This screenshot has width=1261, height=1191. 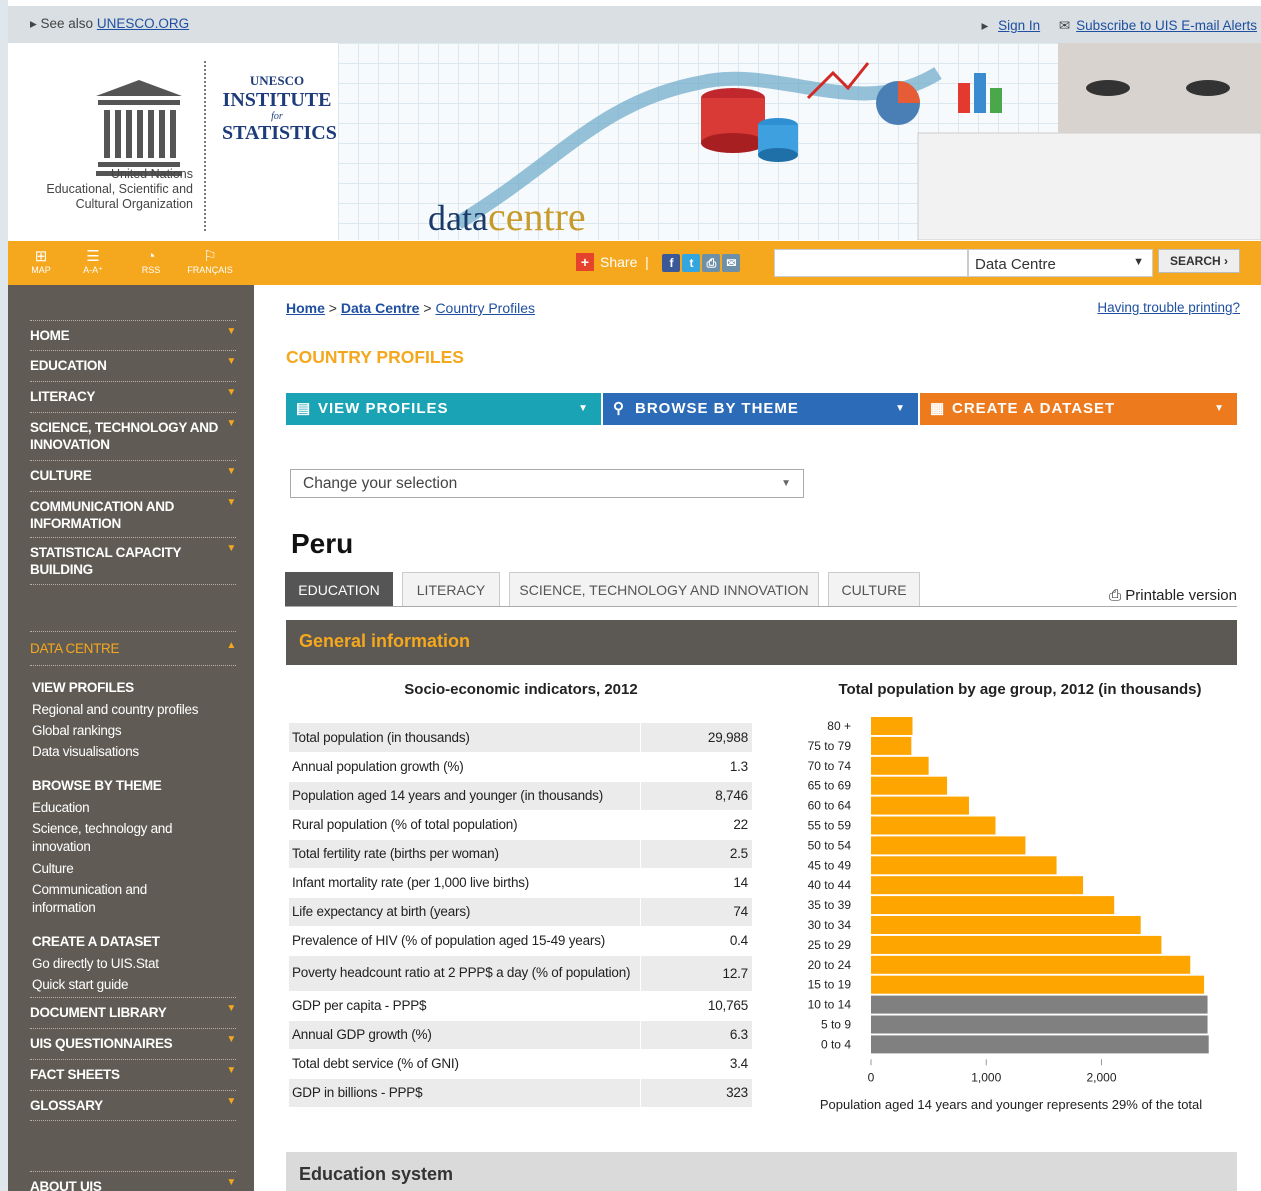 What do you see at coordinates (132, 985) in the screenshot?
I see `nav-quick-start: Quick start guide` at bounding box center [132, 985].